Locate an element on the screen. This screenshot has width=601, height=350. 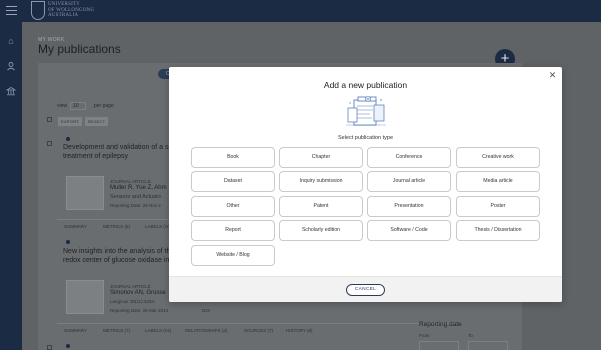
tab-divider is located at coordinates (257, 323).